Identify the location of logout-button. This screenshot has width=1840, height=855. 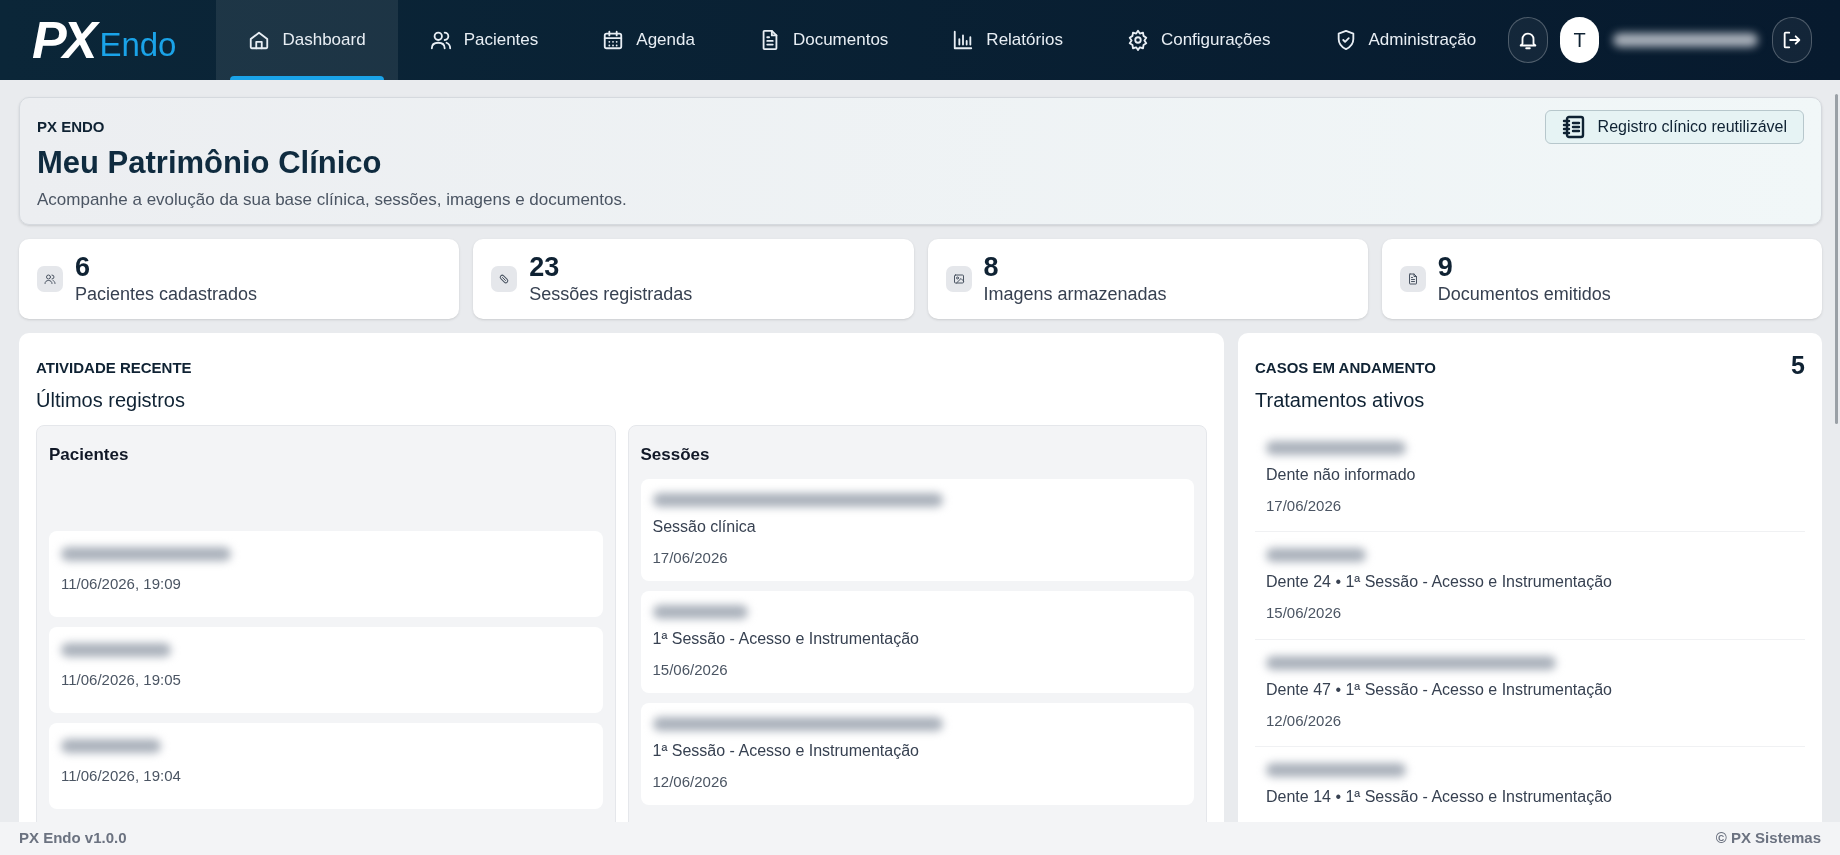
(1792, 40).